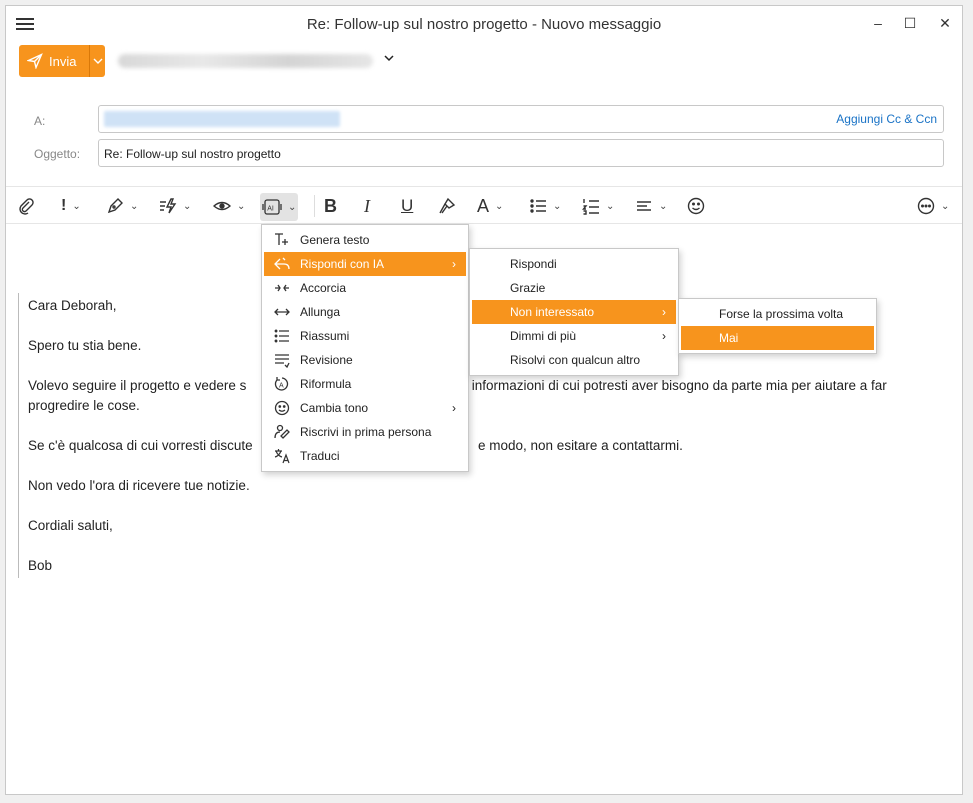 The height and width of the screenshot is (803, 973). I want to click on menu-item-summarize: Riassumi, so click(365, 336).